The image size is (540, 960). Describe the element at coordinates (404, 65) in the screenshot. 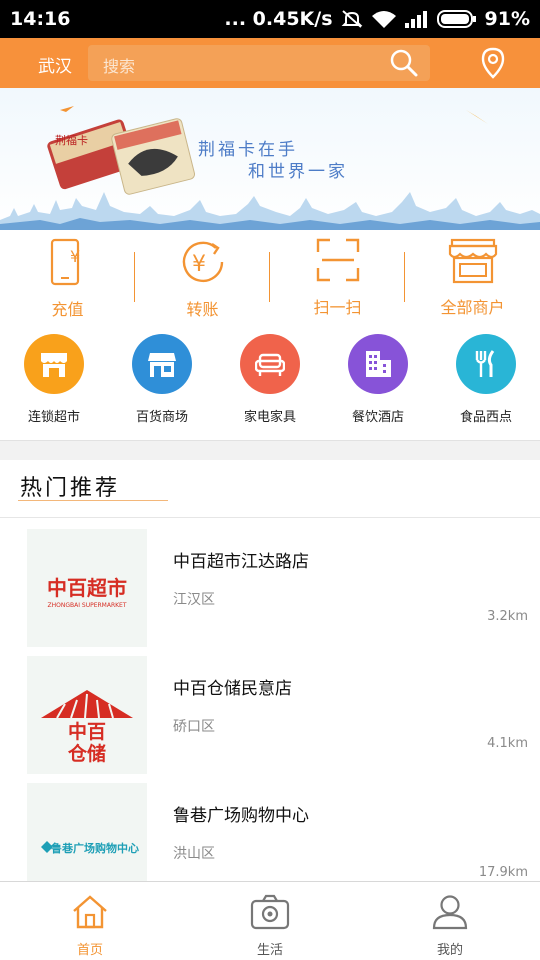

I see `search-icon` at that location.